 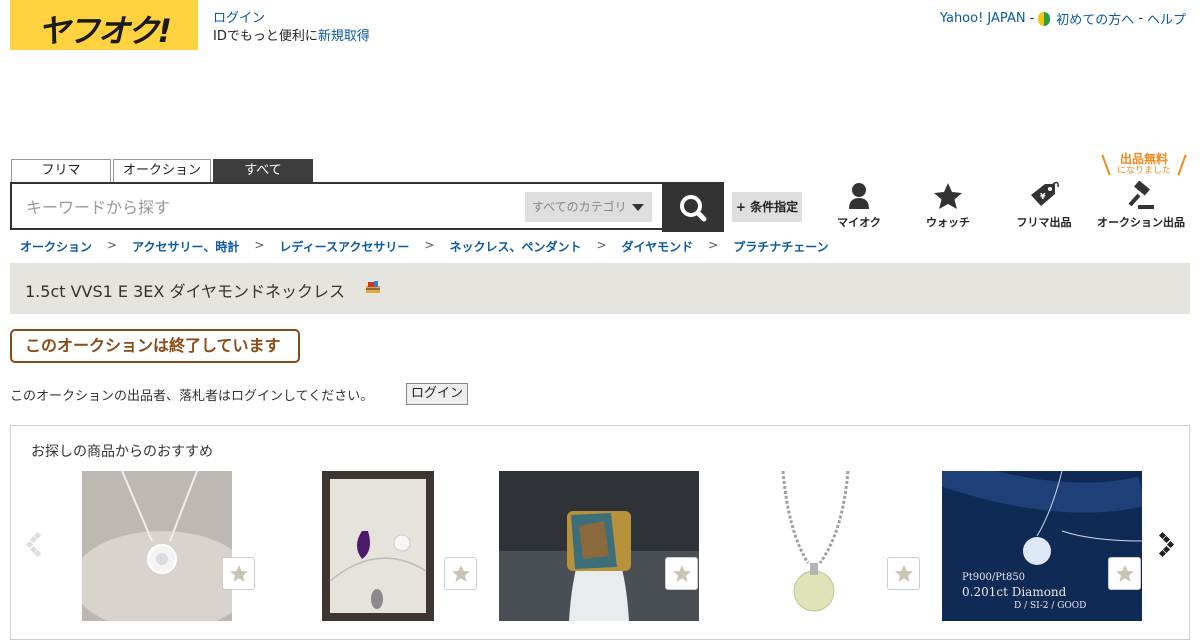 What do you see at coordinates (61, 170) in the screenshot?
I see `tab-flea-market: フリマ` at bounding box center [61, 170].